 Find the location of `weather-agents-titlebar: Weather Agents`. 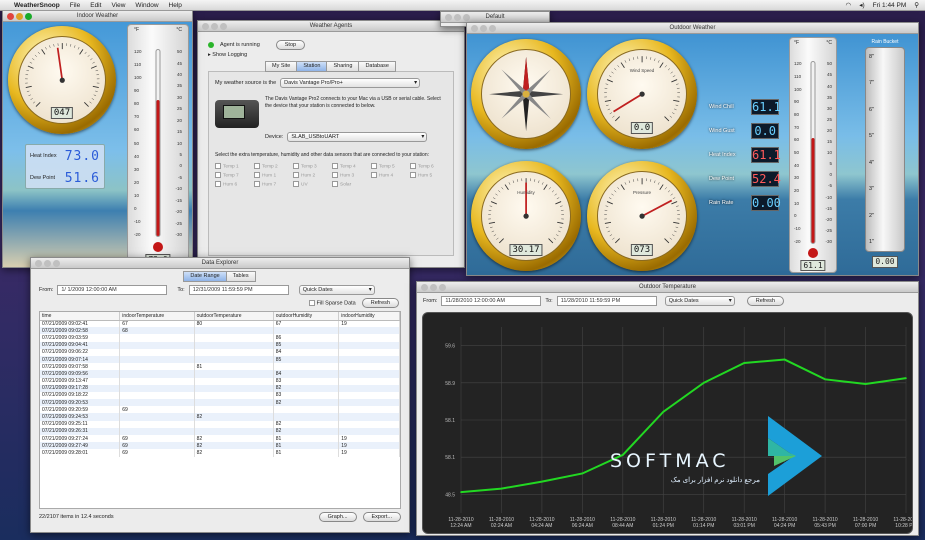

weather-agents-titlebar: Weather Agents is located at coordinates (331, 26).